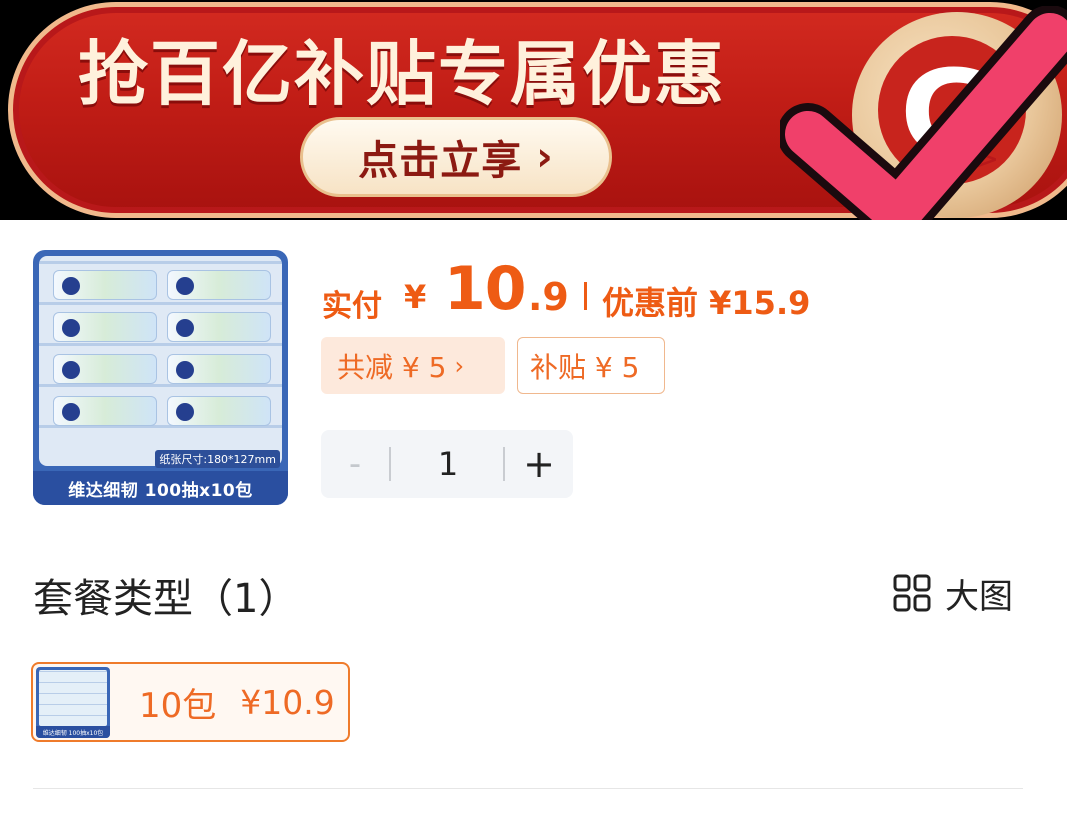 Image resolution: width=1067 pixels, height=815 pixels. What do you see at coordinates (485, 289) in the screenshot?
I see `pay-amount-integer: 10` at bounding box center [485, 289].